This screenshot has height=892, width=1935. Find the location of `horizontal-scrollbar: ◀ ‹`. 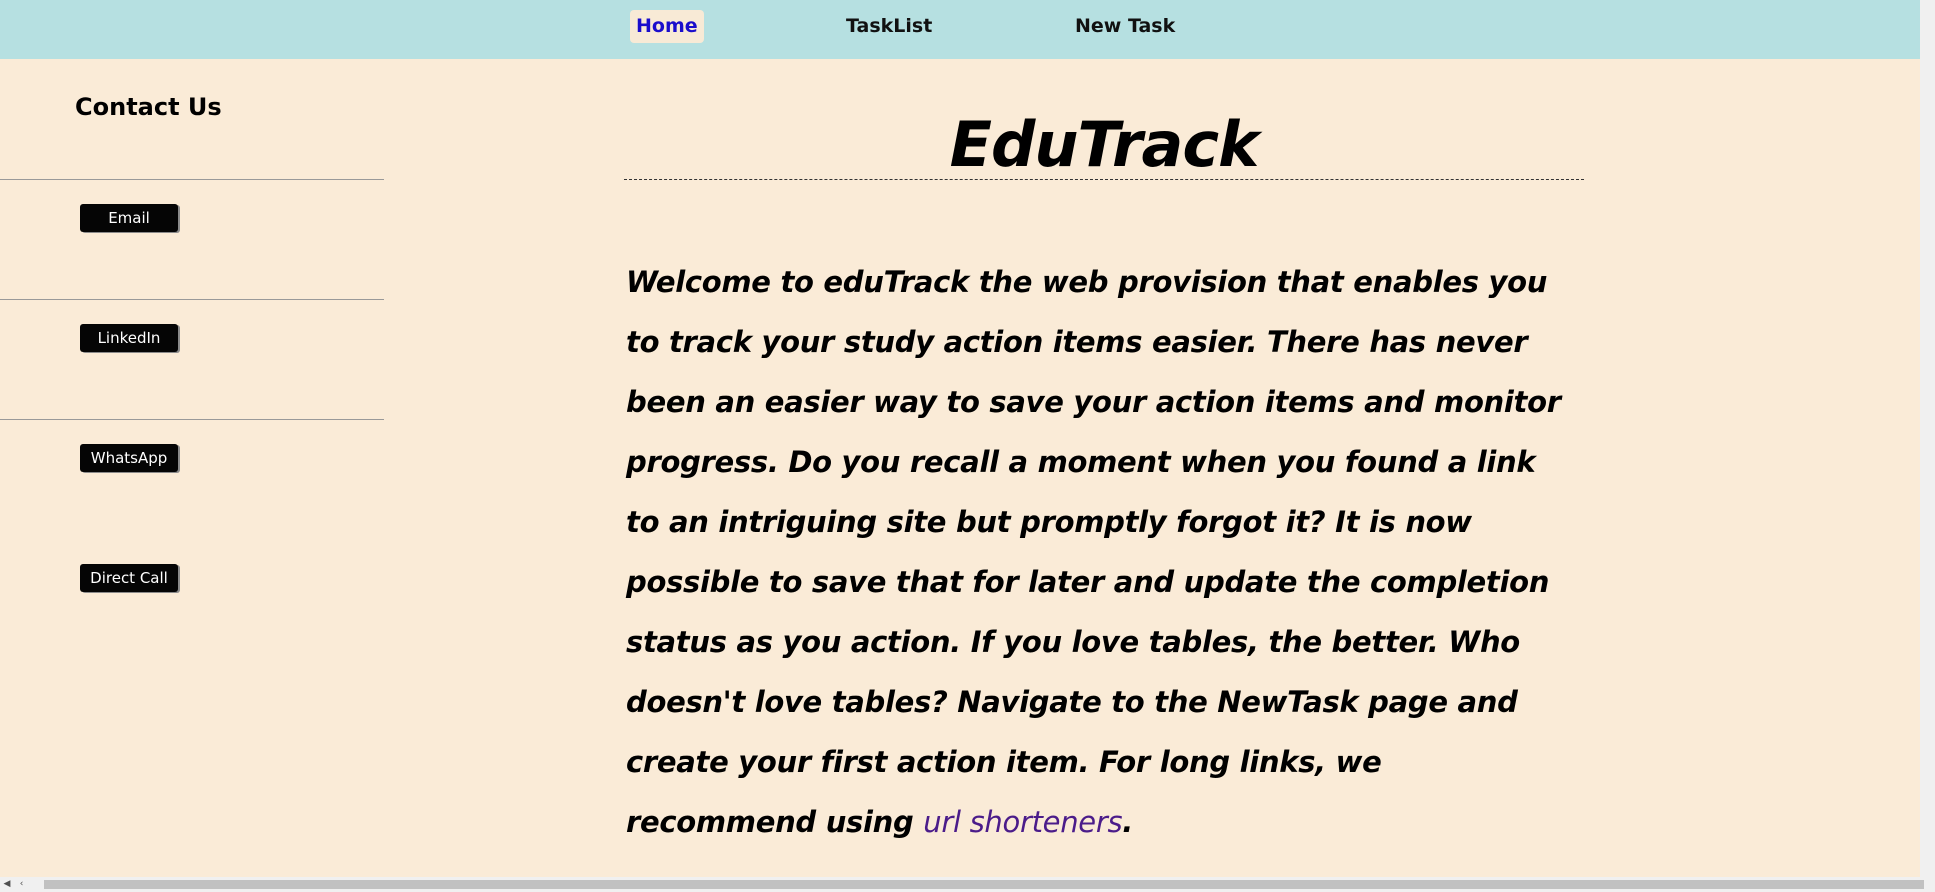

horizontal-scrollbar: ◀ ‹ is located at coordinates (967, 884).